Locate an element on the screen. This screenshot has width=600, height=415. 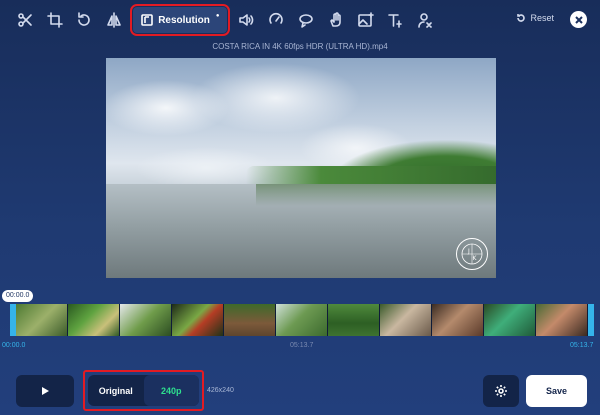
hand-icon is located at coordinates (336, 20).